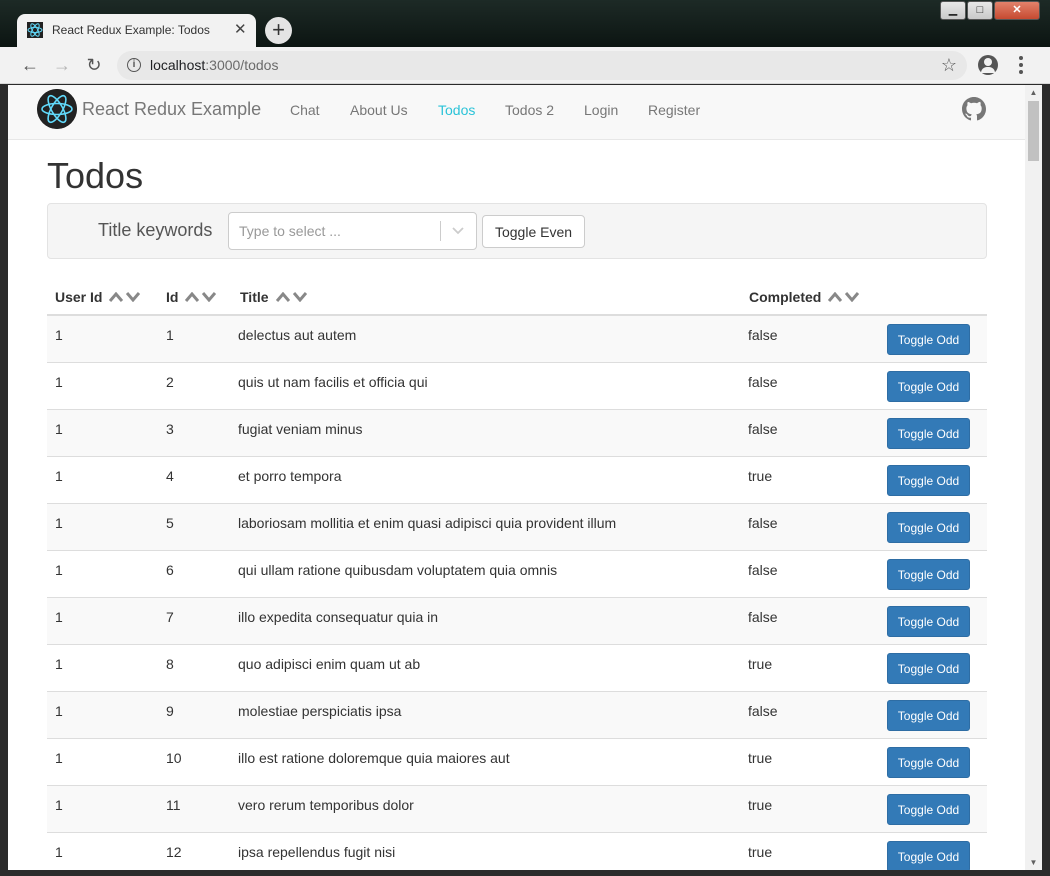 The height and width of the screenshot is (876, 1050). Describe the element at coordinates (95, 175) in the screenshot. I see `page-title: Todos` at that location.